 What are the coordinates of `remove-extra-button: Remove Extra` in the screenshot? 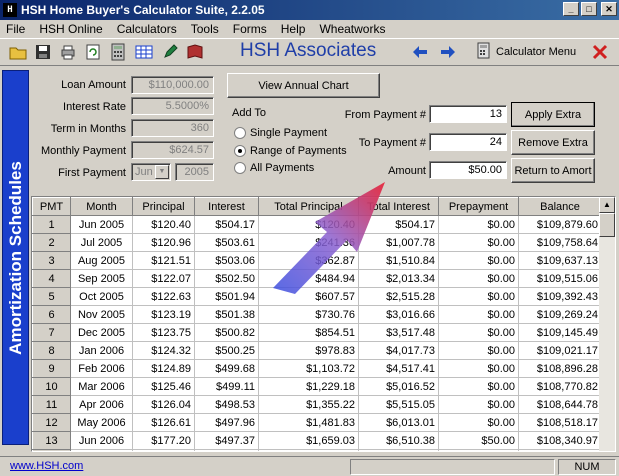 It's located at (553, 142).